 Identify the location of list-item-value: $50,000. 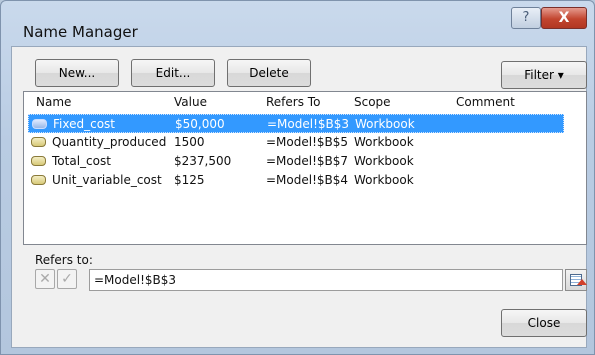
(200, 124).